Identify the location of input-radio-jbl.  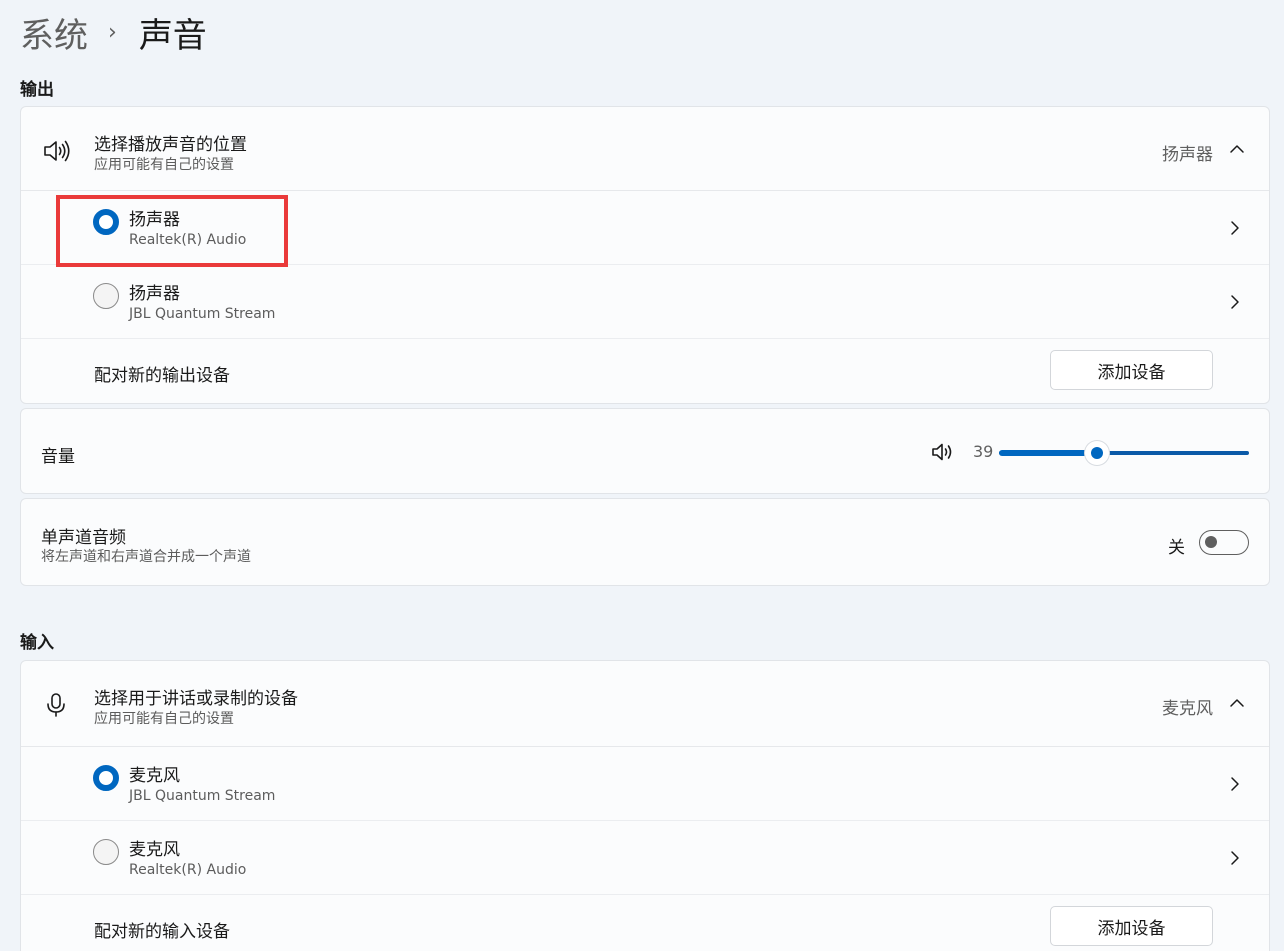
(106, 778).